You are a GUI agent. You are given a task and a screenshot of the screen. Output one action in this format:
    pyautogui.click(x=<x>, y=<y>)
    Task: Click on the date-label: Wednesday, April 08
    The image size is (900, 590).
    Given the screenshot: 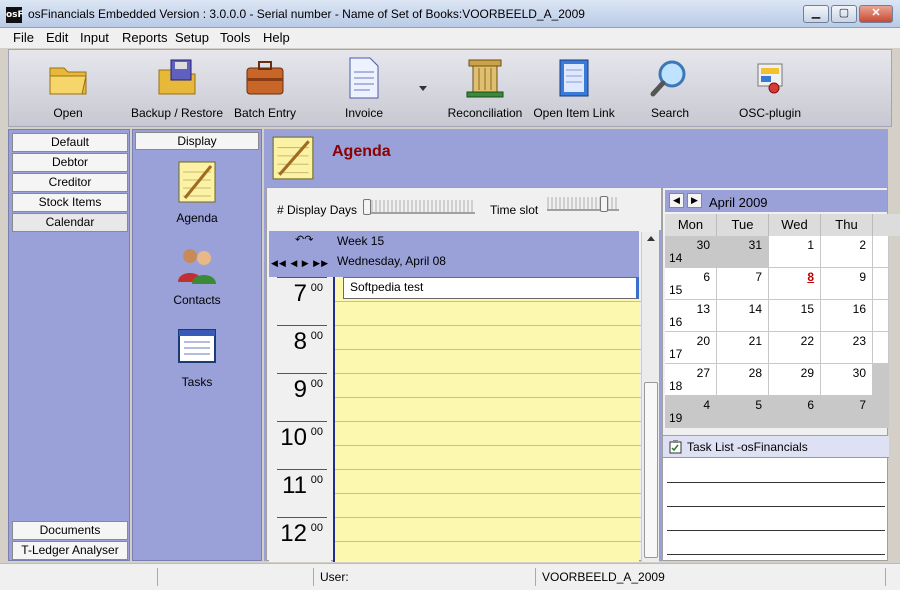 What is the action you would take?
    pyautogui.click(x=391, y=261)
    